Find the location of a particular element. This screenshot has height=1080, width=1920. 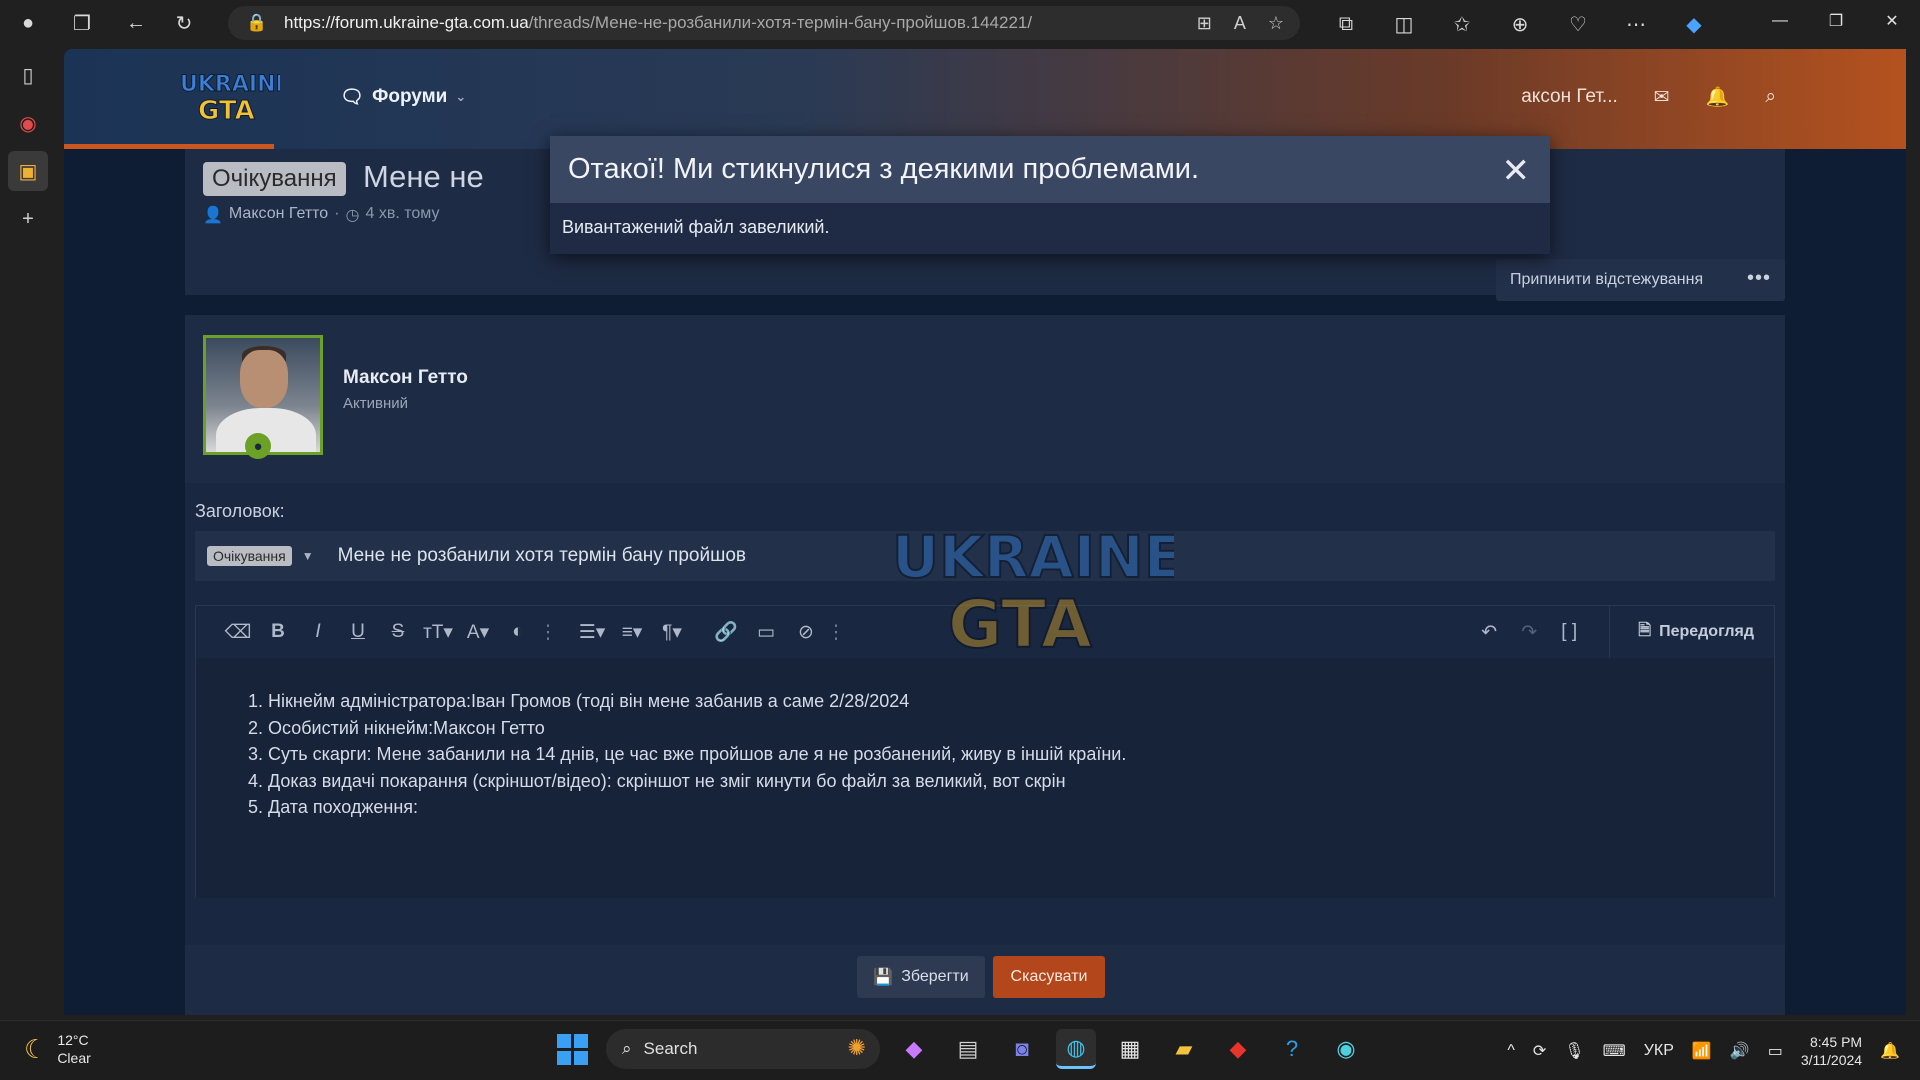

error-message: Вивантажений файл завеликий. is located at coordinates (696, 227).